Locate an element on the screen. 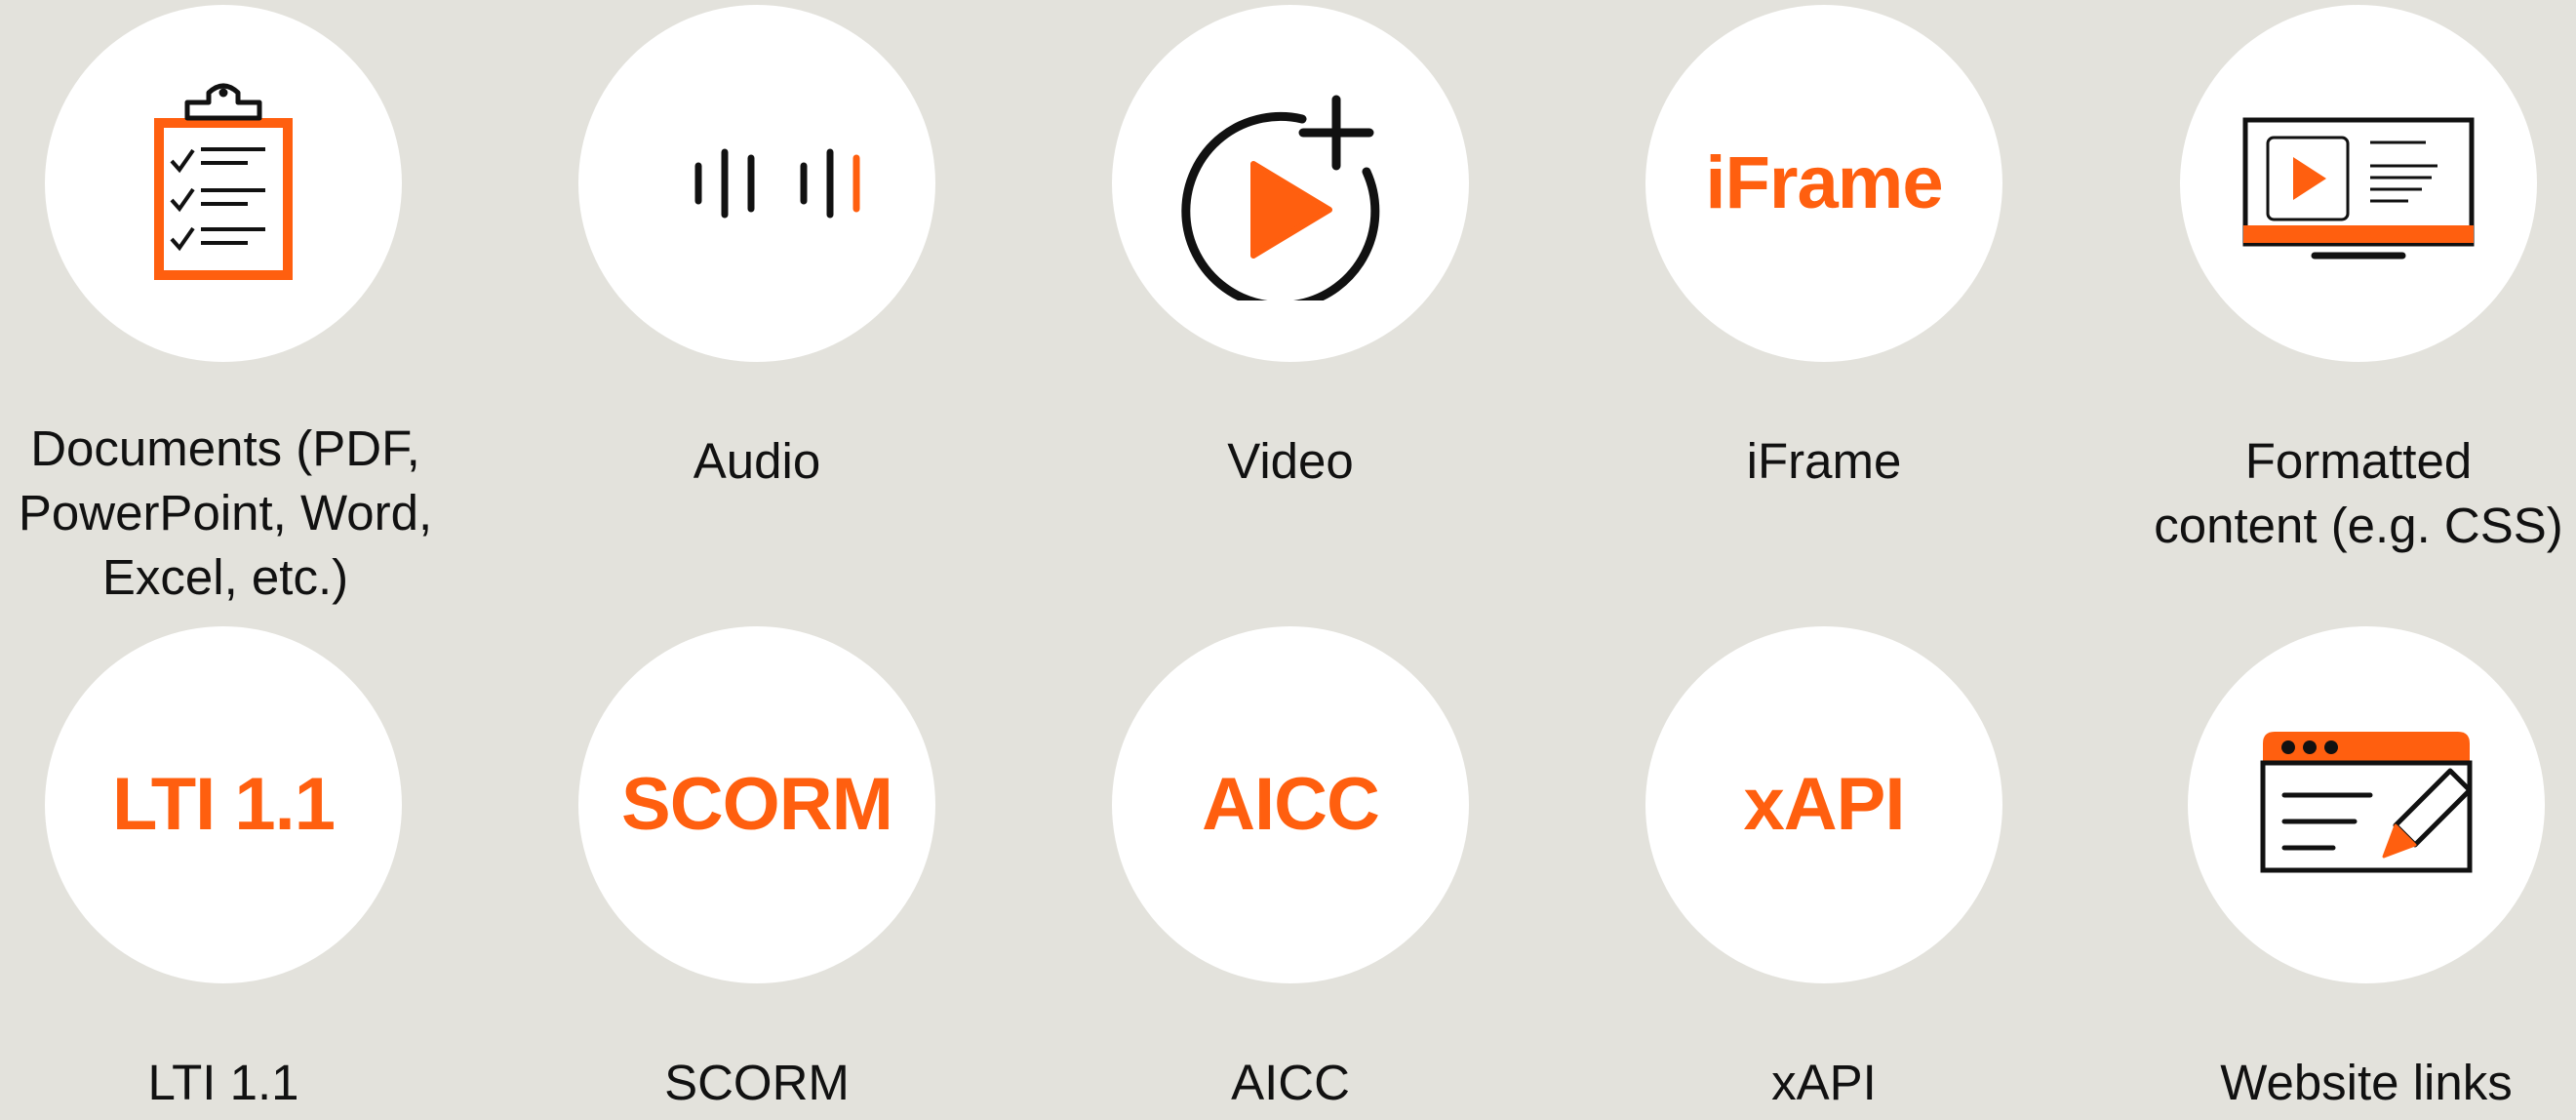  audio-label: Audio is located at coordinates (757, 461).